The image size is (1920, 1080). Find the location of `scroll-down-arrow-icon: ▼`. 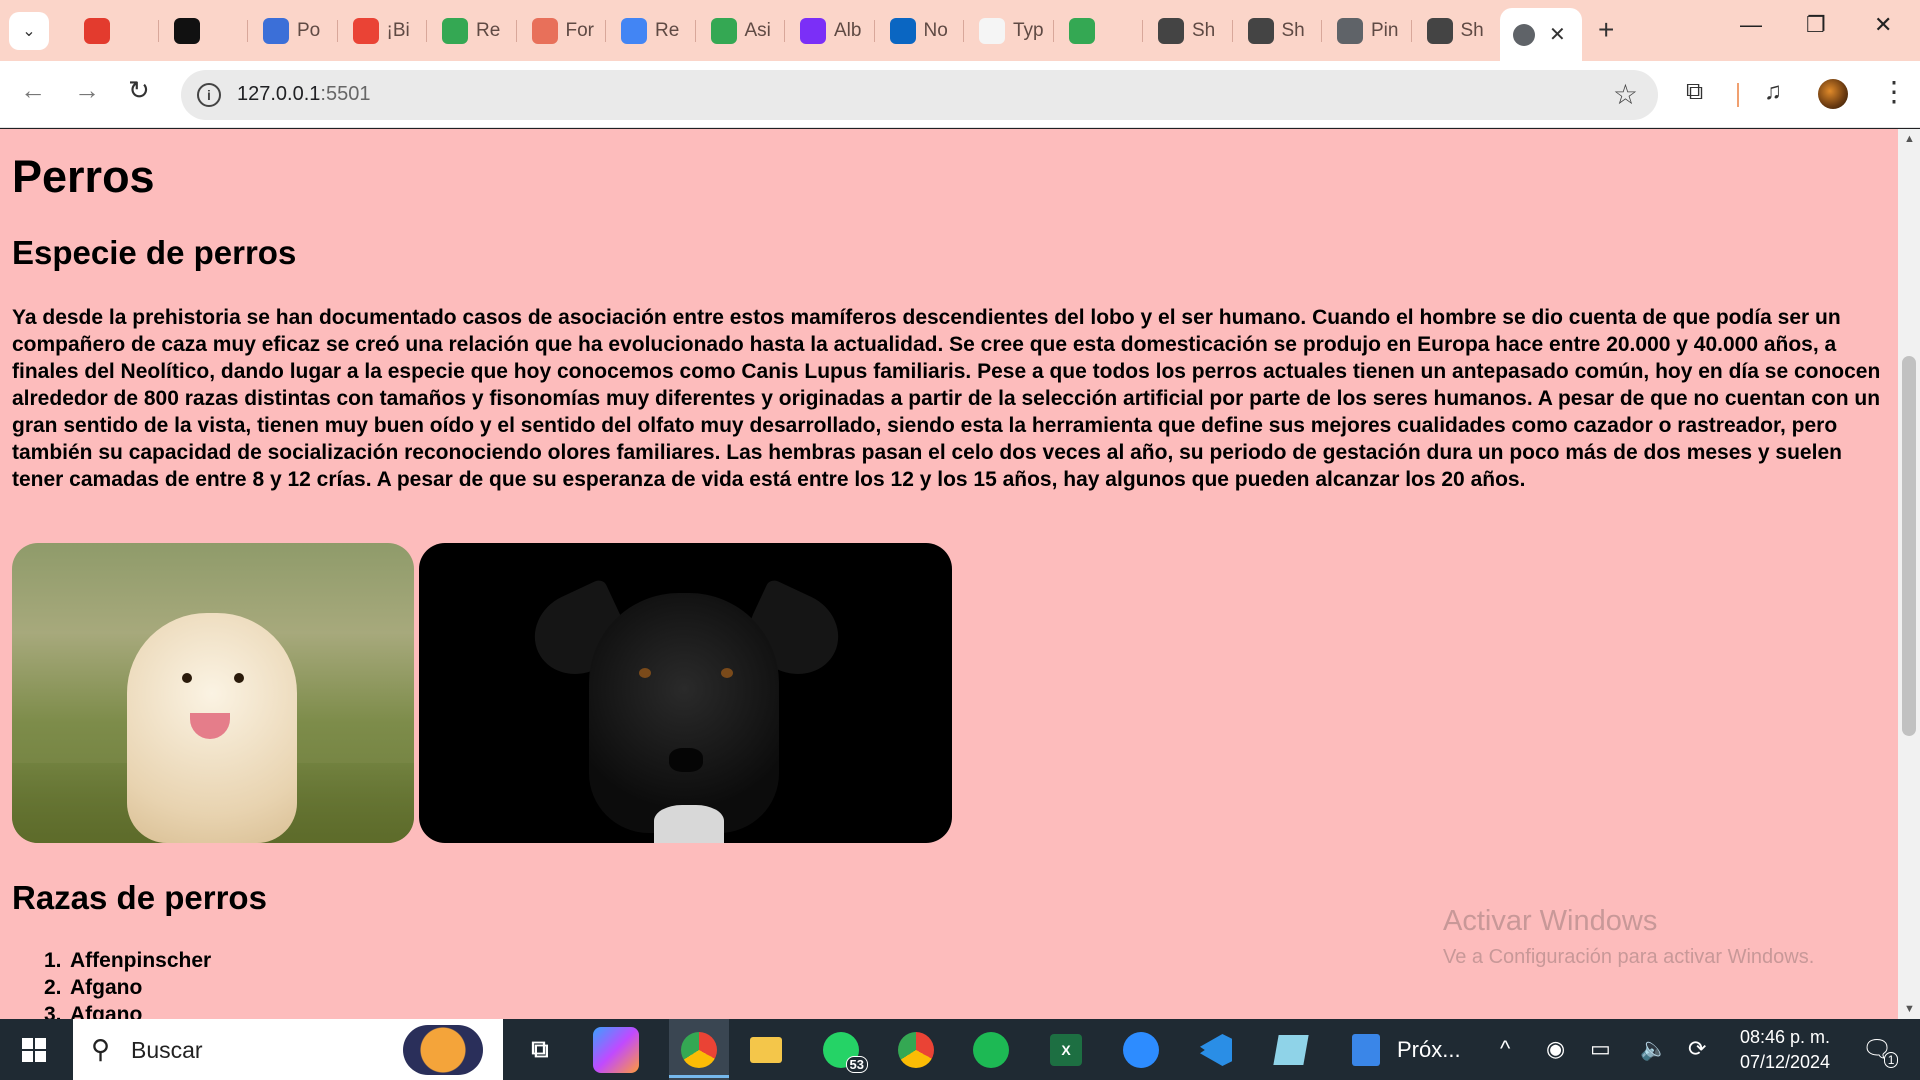

scroll-down-arrow-icon: ▼ is located at coordinates (1909, 1009).